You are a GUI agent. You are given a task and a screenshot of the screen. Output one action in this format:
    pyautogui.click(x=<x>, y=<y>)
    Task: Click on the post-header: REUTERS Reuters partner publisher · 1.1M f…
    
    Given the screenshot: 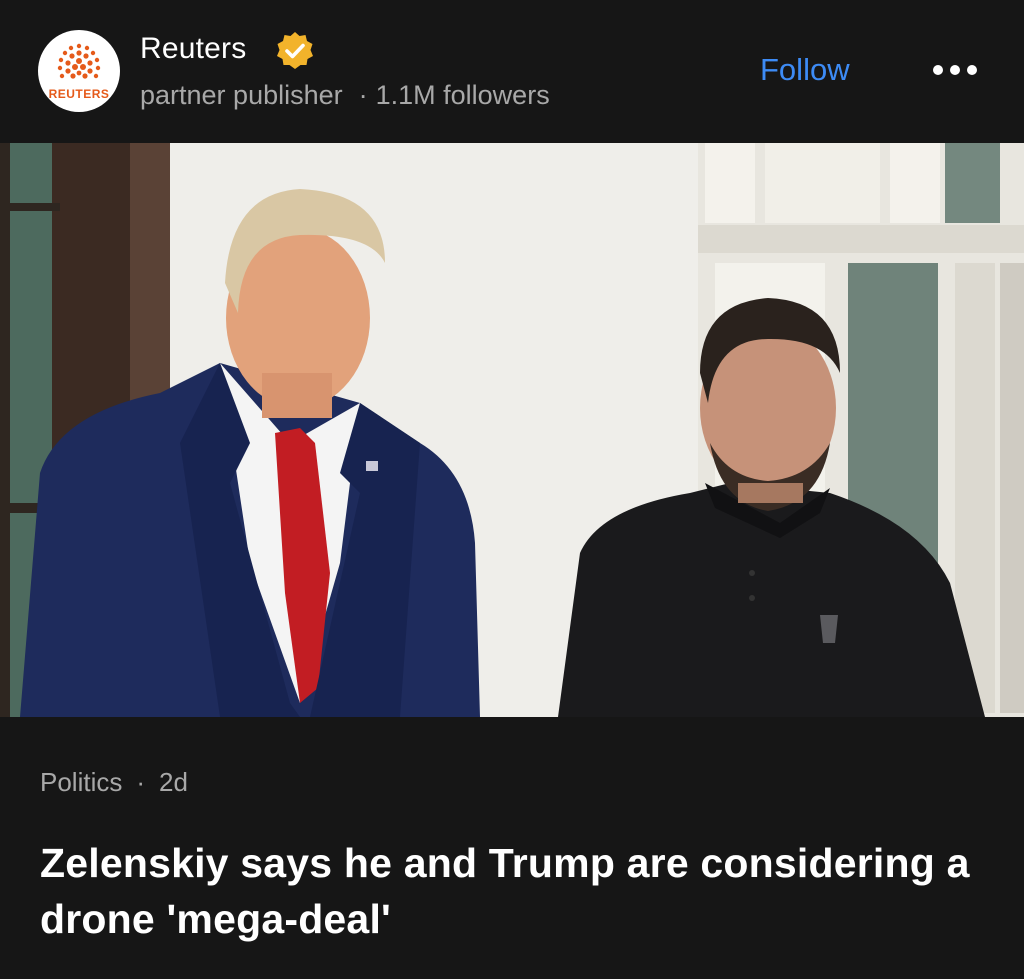 What is the action you would take?
    pyautogui.click(x=512, y=71)
    